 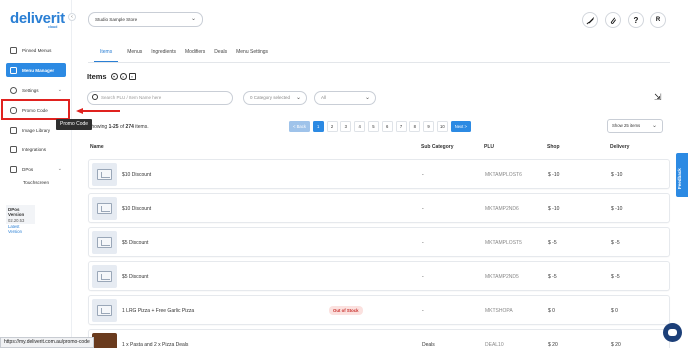 What do you see at coordinates (387, 126) in the screenshot?
I see `page-button: 6` at bounding box center [387, 126].